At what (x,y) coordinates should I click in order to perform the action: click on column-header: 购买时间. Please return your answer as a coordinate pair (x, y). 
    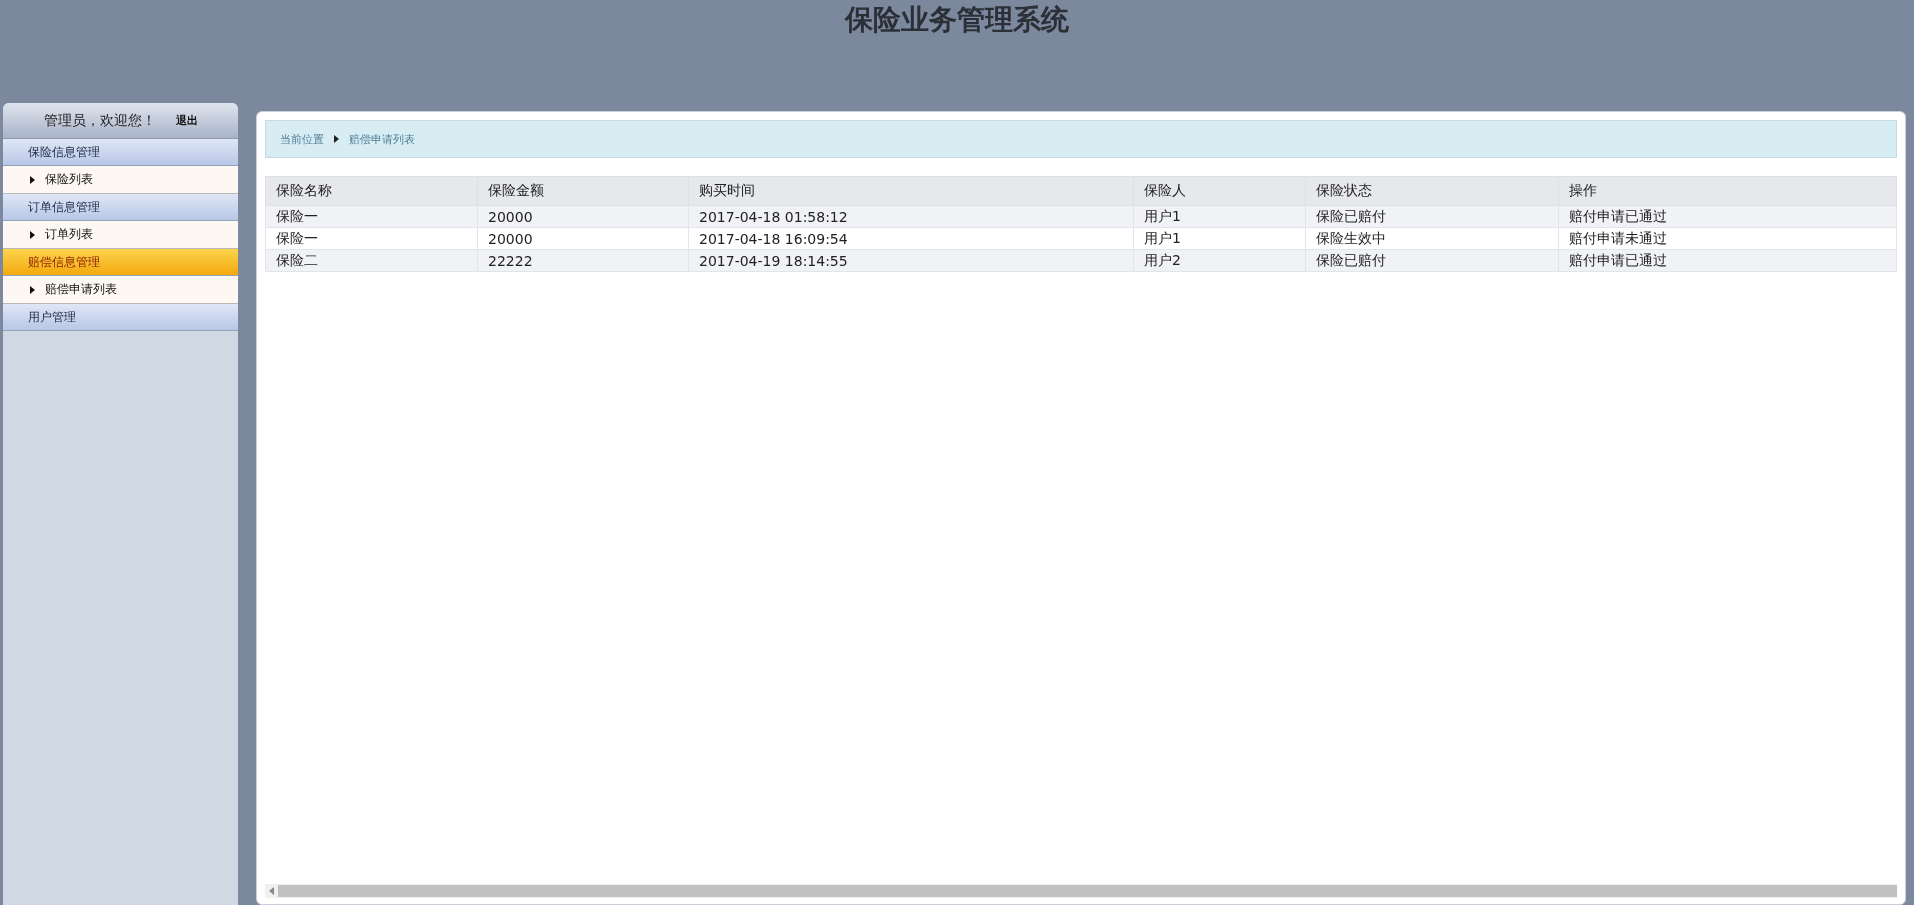
    Looking at the image, I should click on (911, 191).